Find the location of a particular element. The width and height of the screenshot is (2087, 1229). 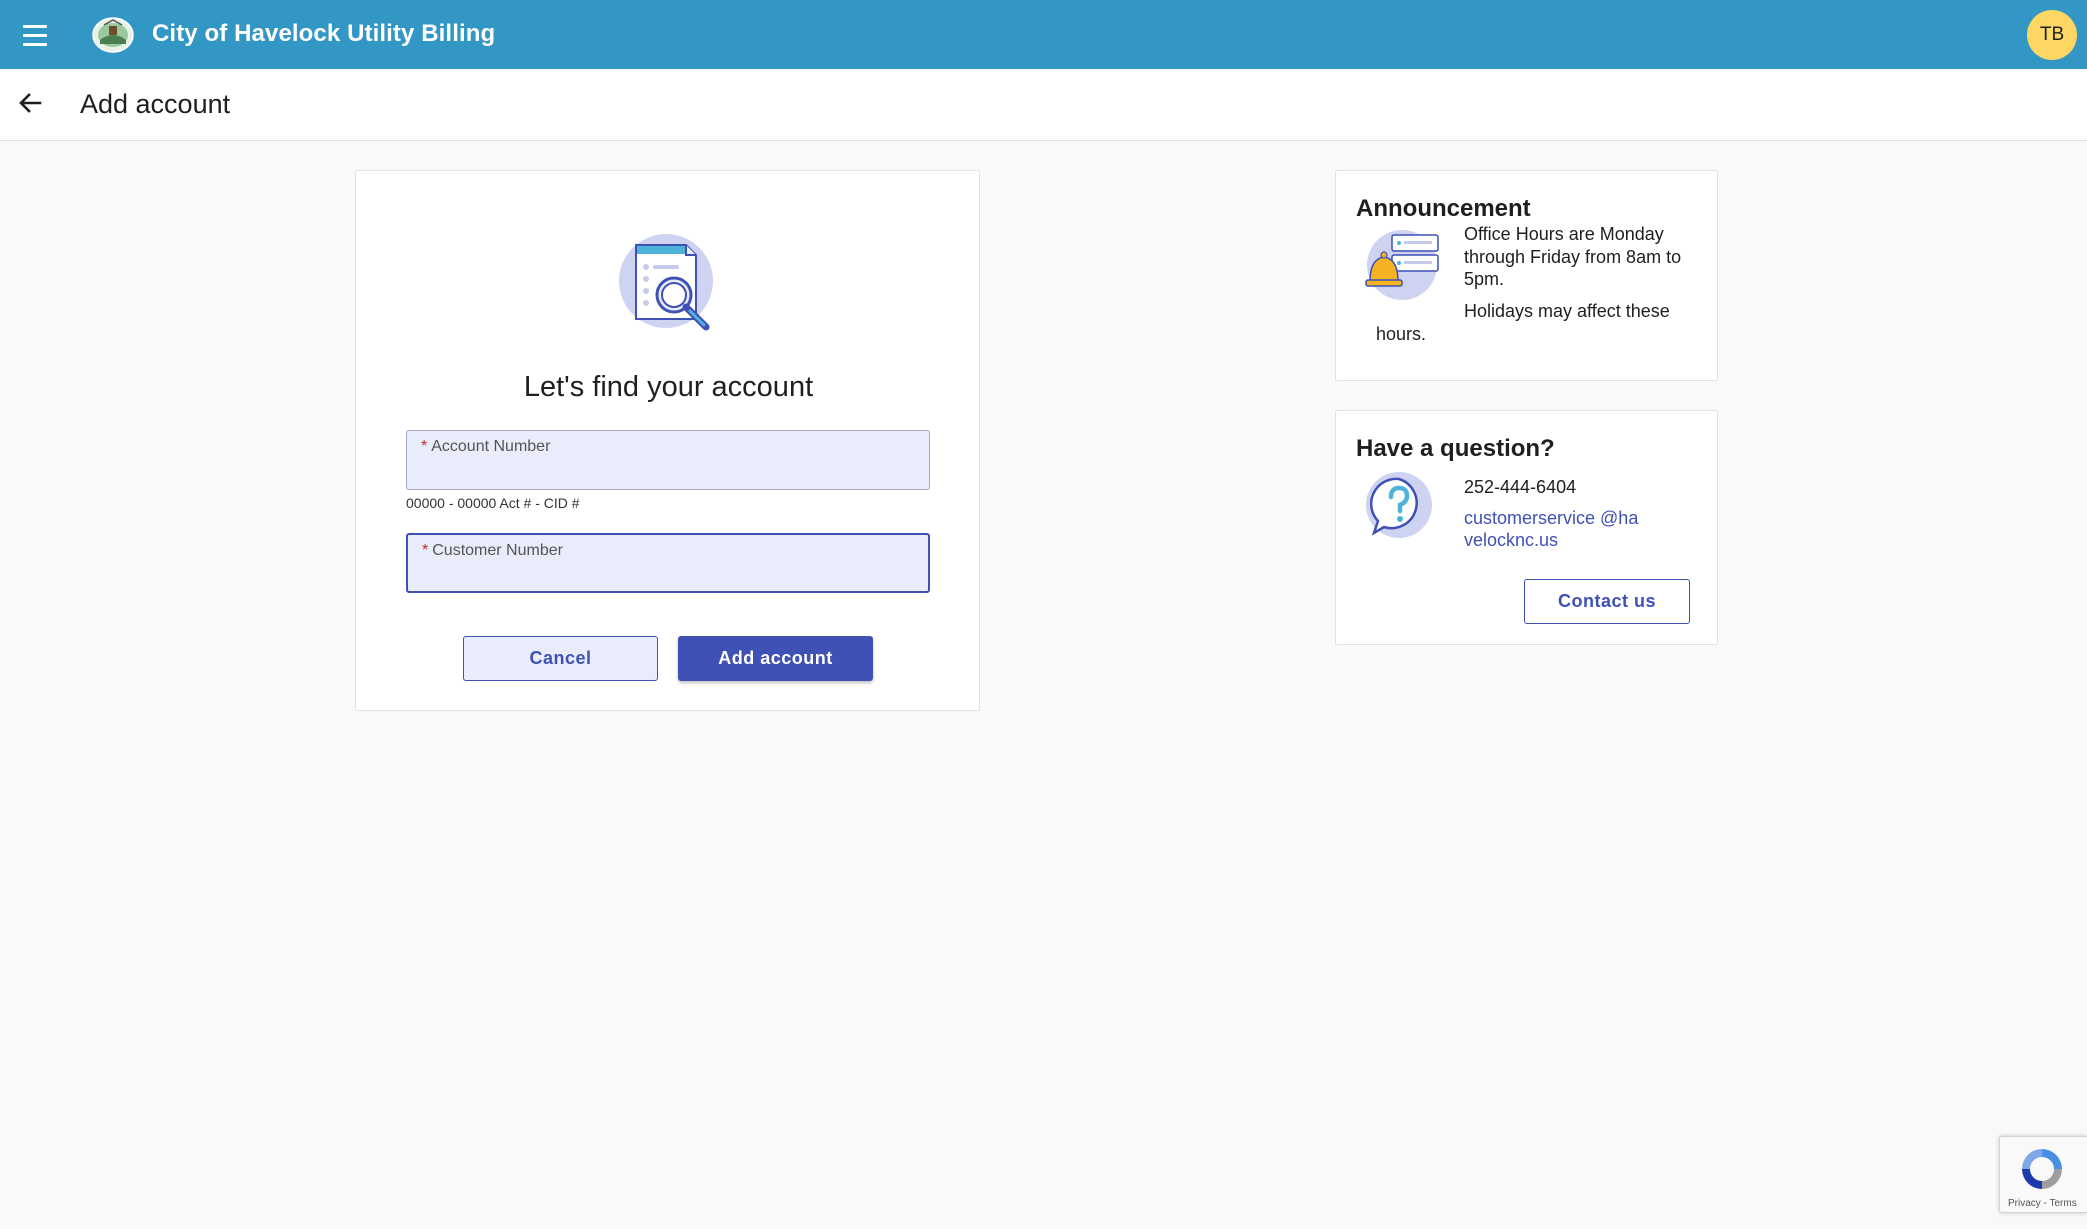

announcement-holidays-text: Holidays may affect these is located at coordinates (1567, 311).